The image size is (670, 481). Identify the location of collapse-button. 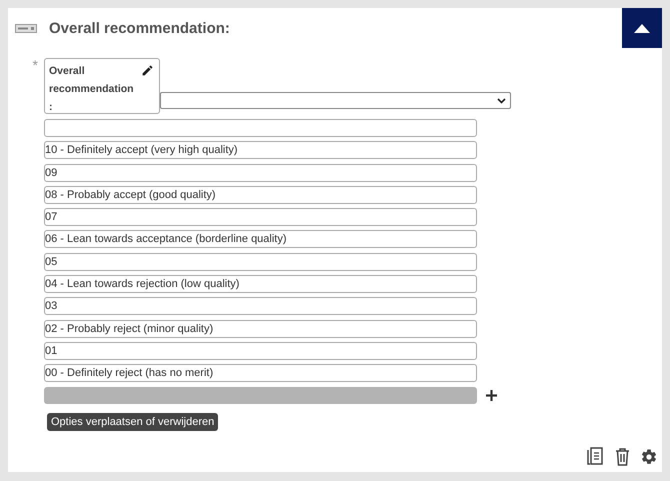
(642, 28).